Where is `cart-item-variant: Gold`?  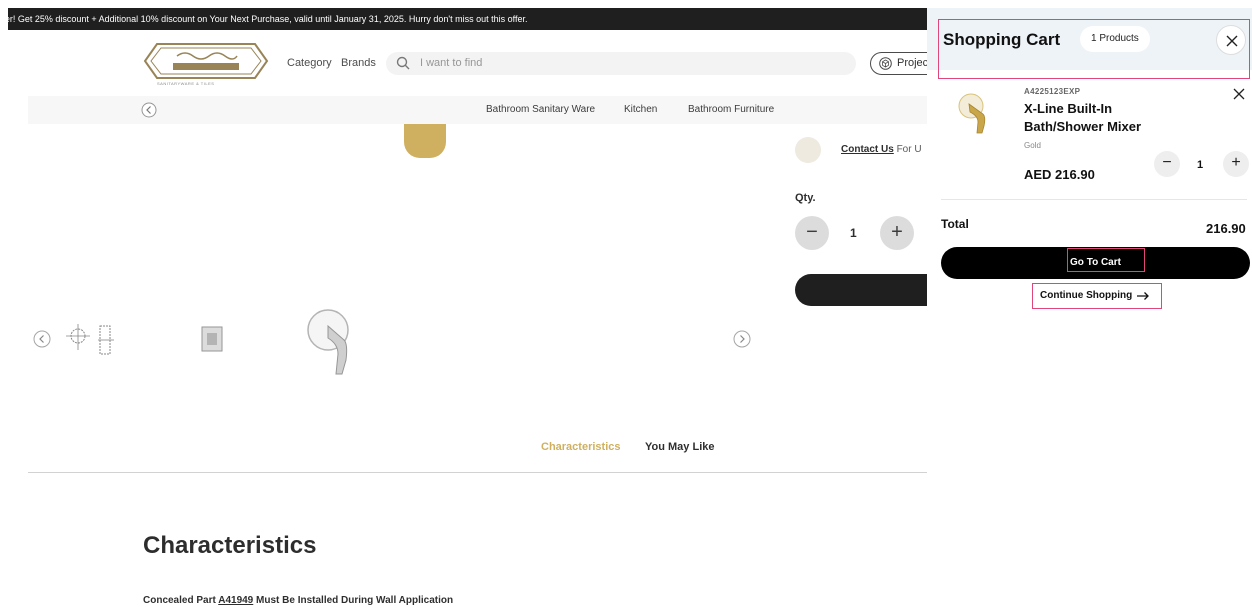 cart-item-variant: Gold is located at coordinates (1032, 145).